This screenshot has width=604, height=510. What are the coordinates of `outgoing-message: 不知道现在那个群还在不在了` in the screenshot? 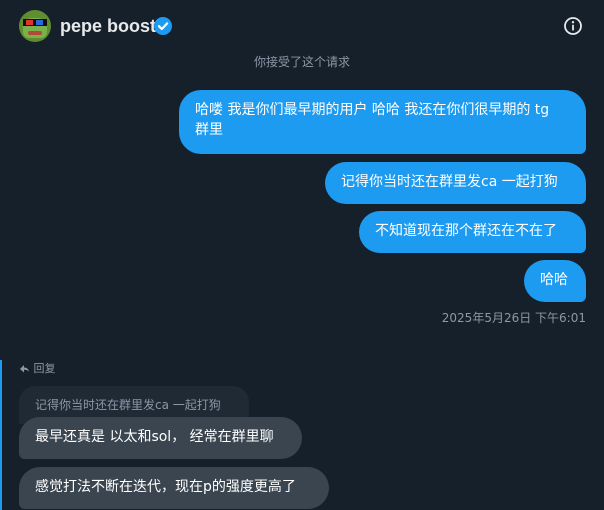 It's located at (472, 232).